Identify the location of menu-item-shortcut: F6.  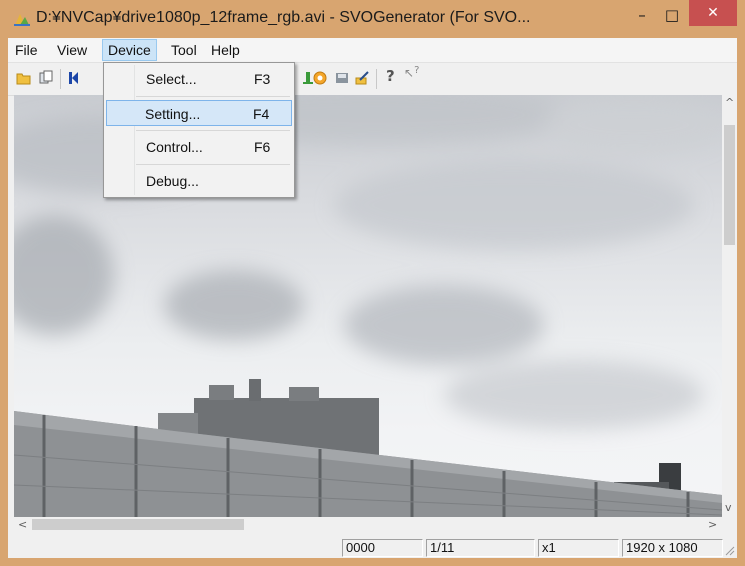
(262, 147).